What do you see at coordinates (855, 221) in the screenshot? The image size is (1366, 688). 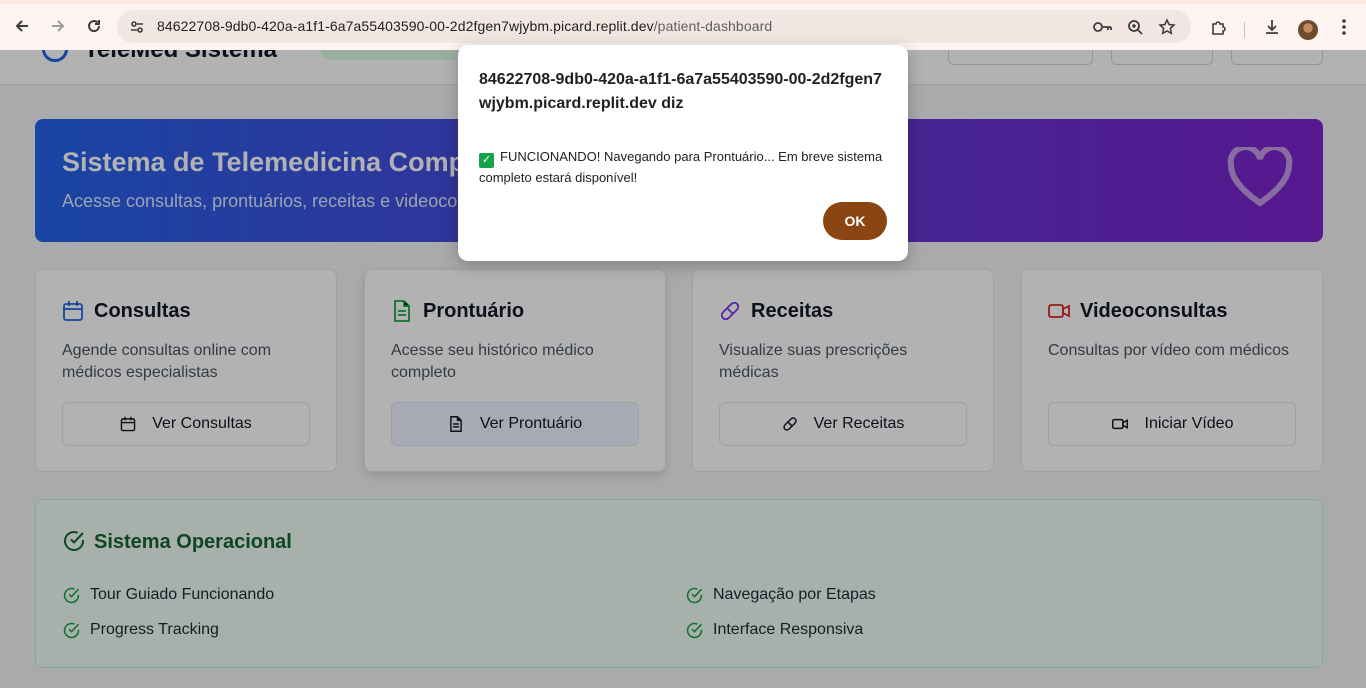 I see `ok-button: OK` at bounding box center [855, 221].